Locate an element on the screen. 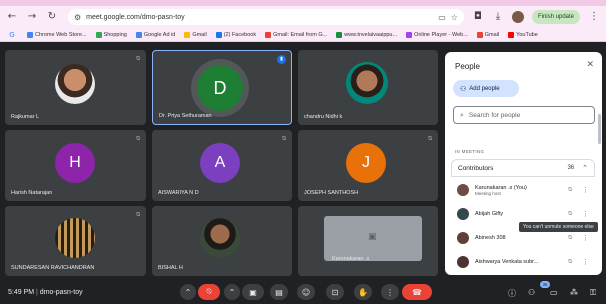  camera-icon: ▣ is located at coordinates (253, 292).